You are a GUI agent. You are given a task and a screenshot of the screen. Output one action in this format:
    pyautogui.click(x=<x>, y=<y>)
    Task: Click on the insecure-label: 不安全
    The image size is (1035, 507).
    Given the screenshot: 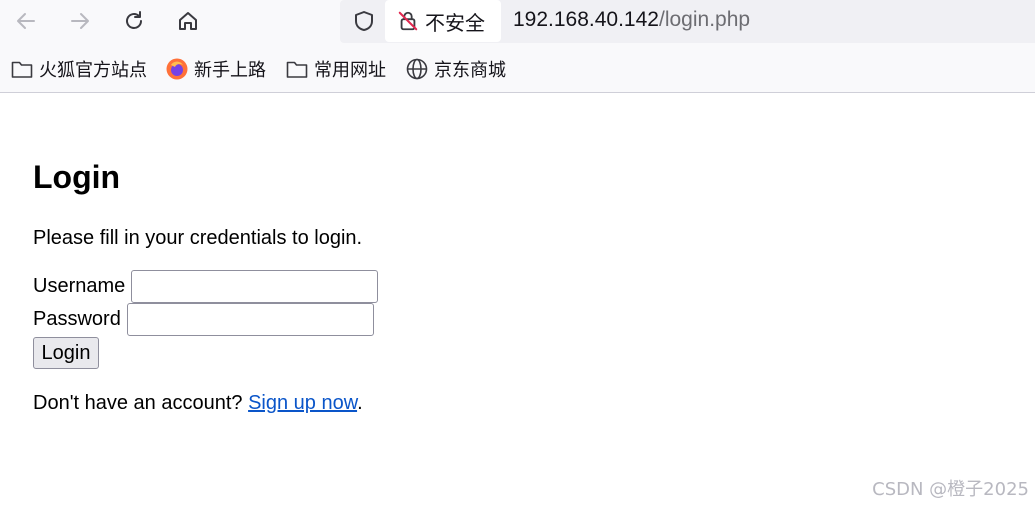 What is the action you would take?
    pyautogui.click(x=455, y=22)
    